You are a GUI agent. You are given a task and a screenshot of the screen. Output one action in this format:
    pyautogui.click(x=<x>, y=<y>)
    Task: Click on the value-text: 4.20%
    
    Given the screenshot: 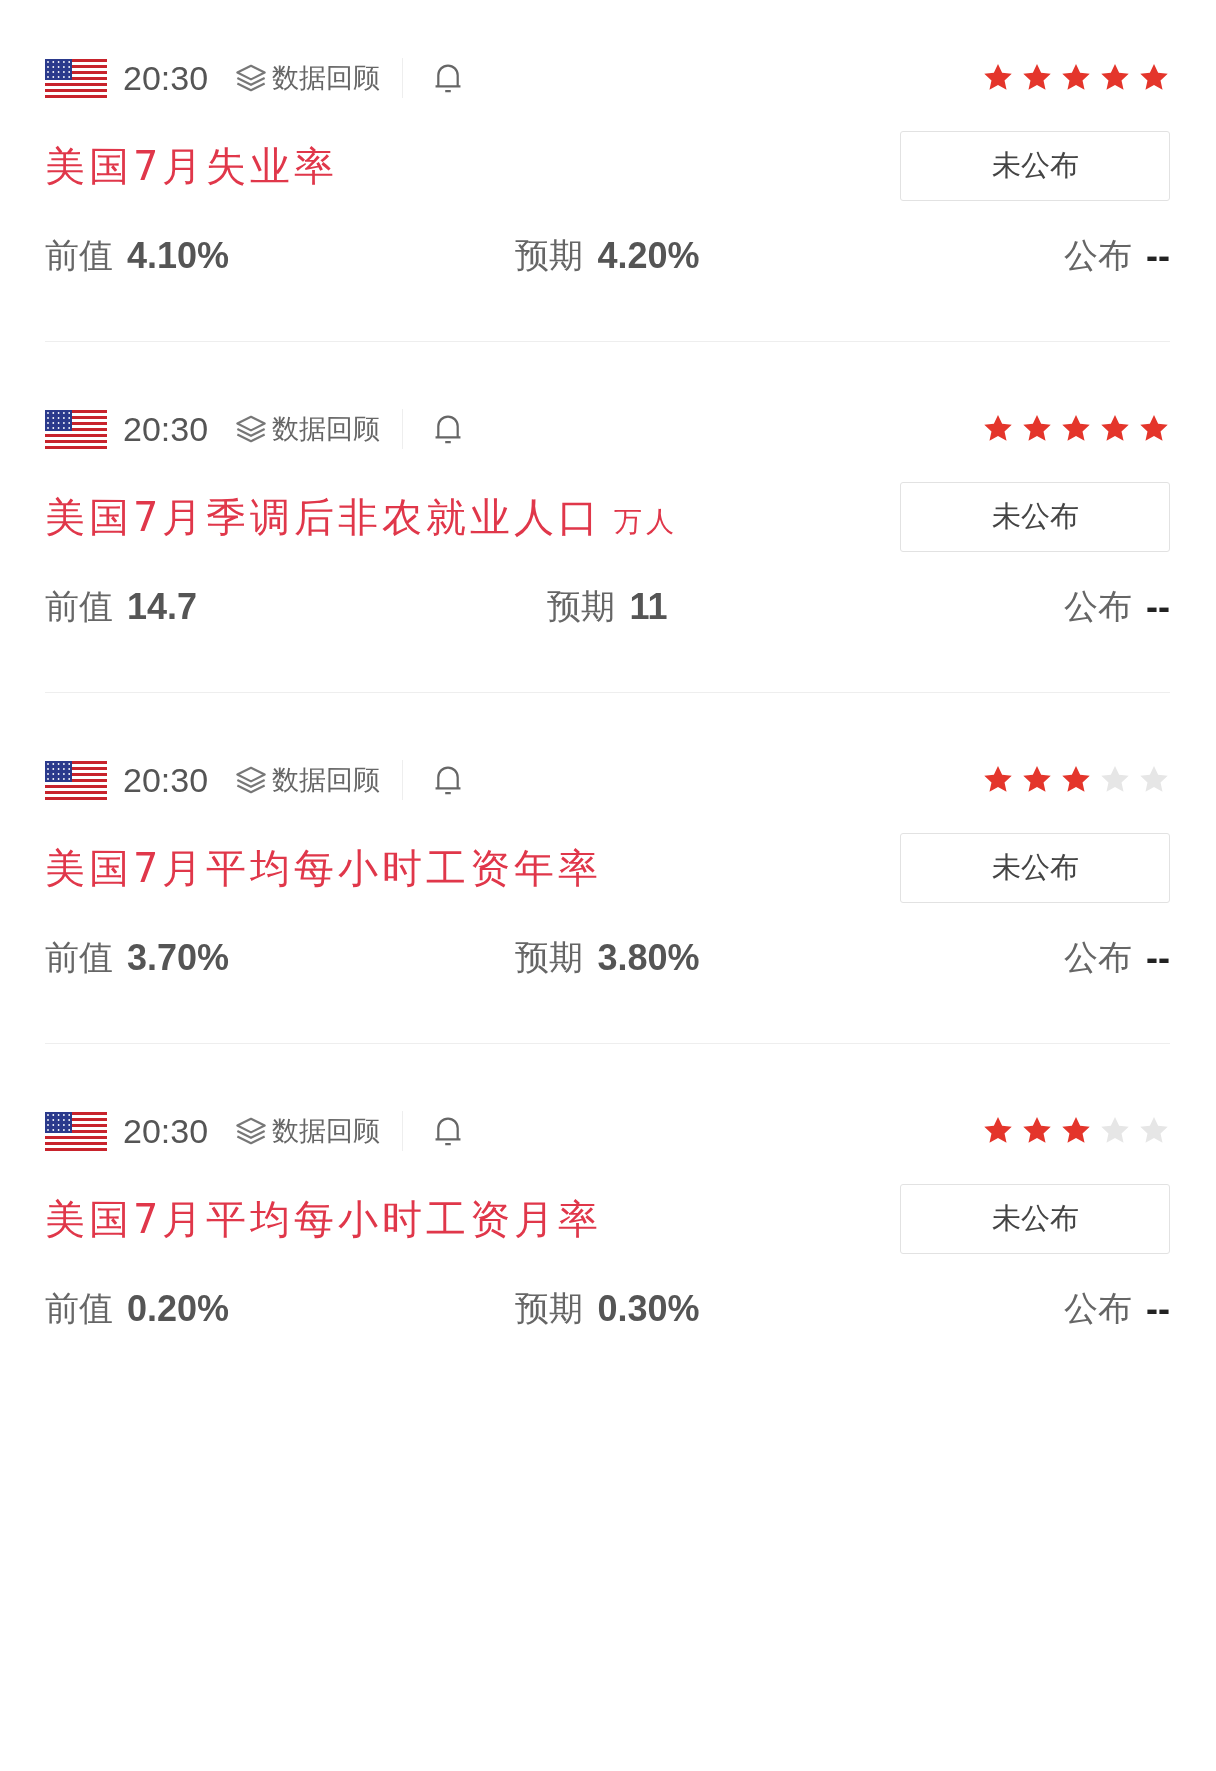 What is the action you would take?
    pyautogui.click(x=648, y=256)
    